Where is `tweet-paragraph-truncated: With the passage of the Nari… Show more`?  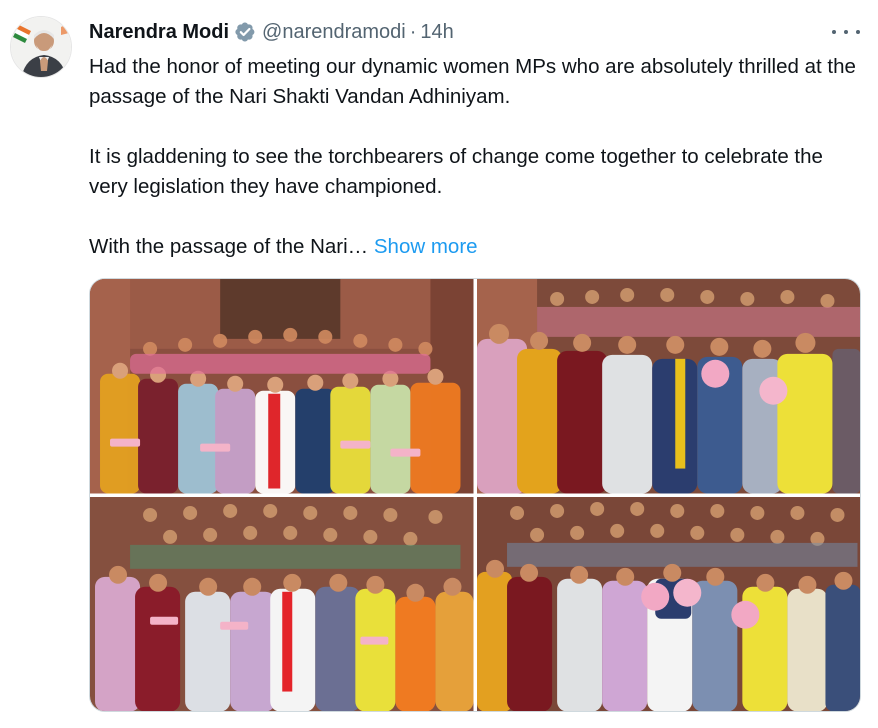 tweet-paragraph-truncated: With the passage of the Nari… Show more is located at coordinates (474, 247).